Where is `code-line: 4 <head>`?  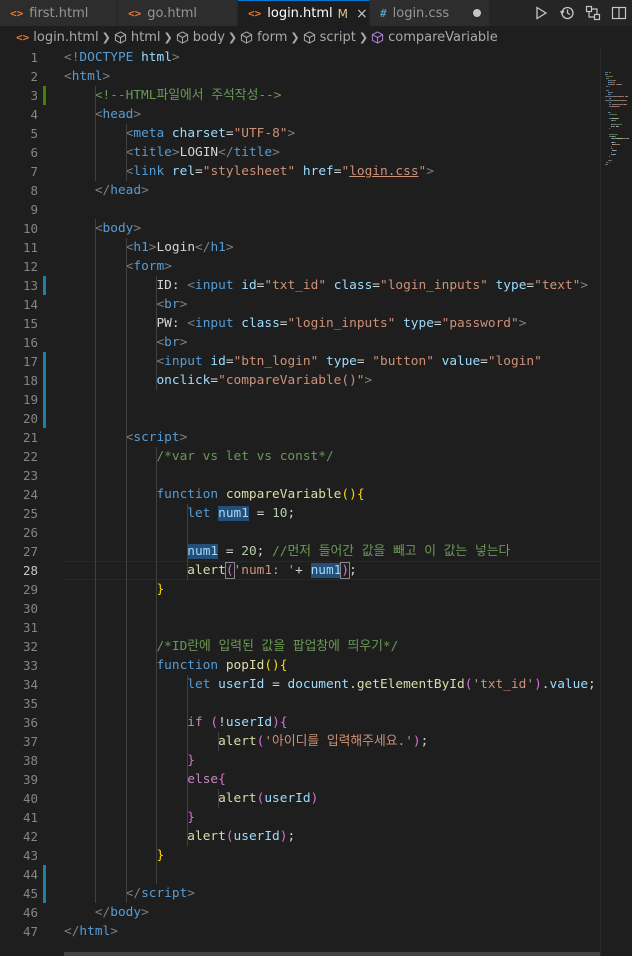
code-line: 4 <head> is located at coordinates (300, 114).